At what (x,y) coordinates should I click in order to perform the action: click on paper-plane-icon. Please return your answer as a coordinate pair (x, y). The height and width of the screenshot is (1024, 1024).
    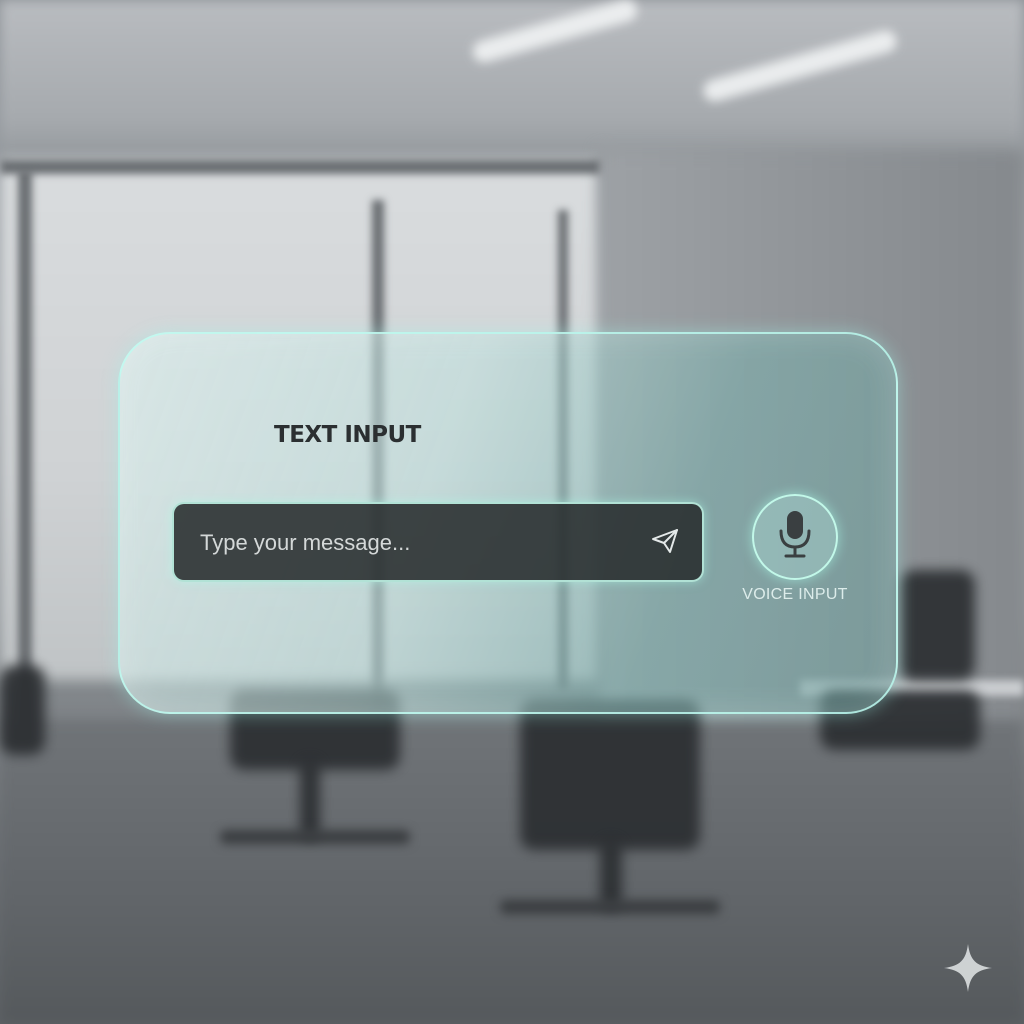
    Looking at the image, I should click on (665, 543).